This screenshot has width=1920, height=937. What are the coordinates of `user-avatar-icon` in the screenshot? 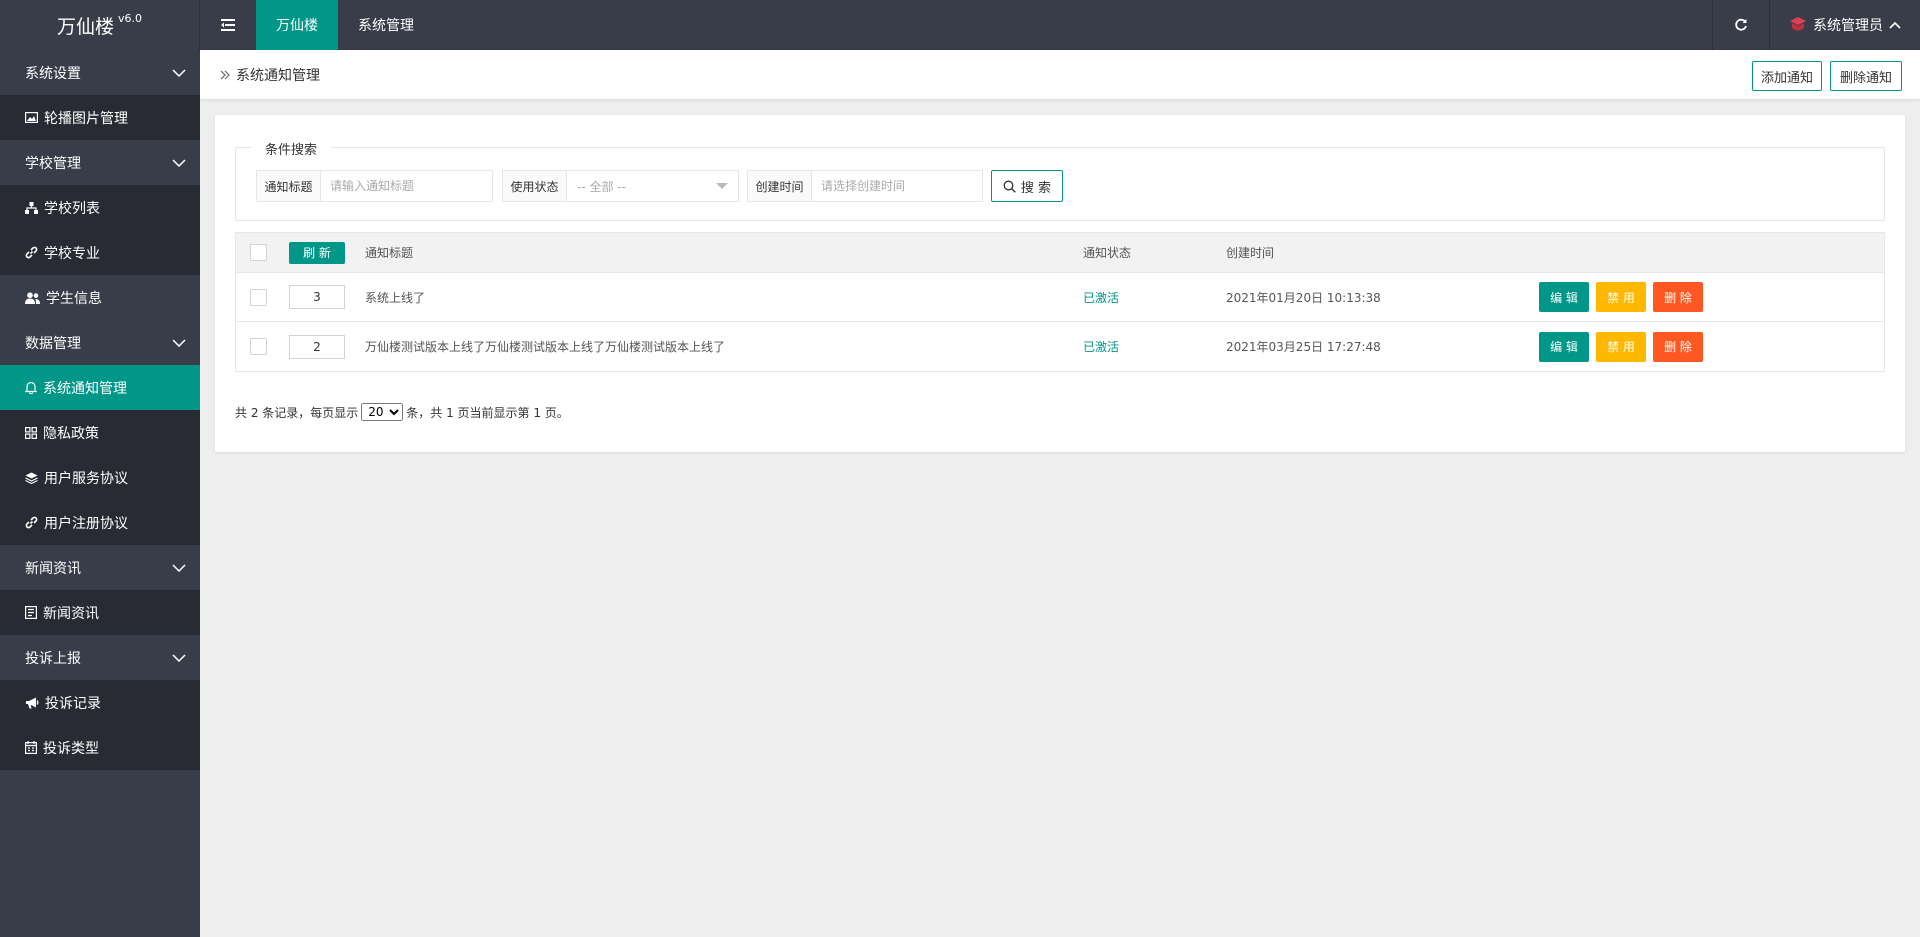 It's located at (1798, 24).